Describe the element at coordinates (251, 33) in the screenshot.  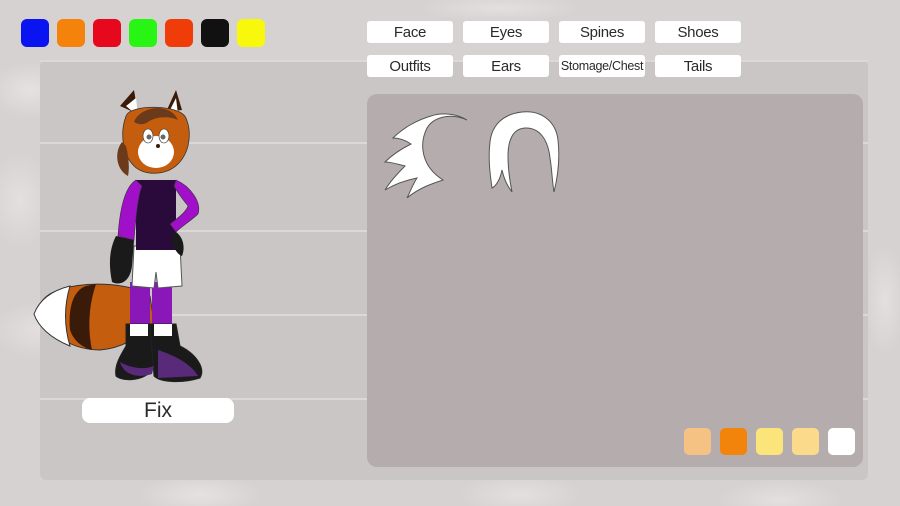
I see `color-swatch-yellow` at that location.